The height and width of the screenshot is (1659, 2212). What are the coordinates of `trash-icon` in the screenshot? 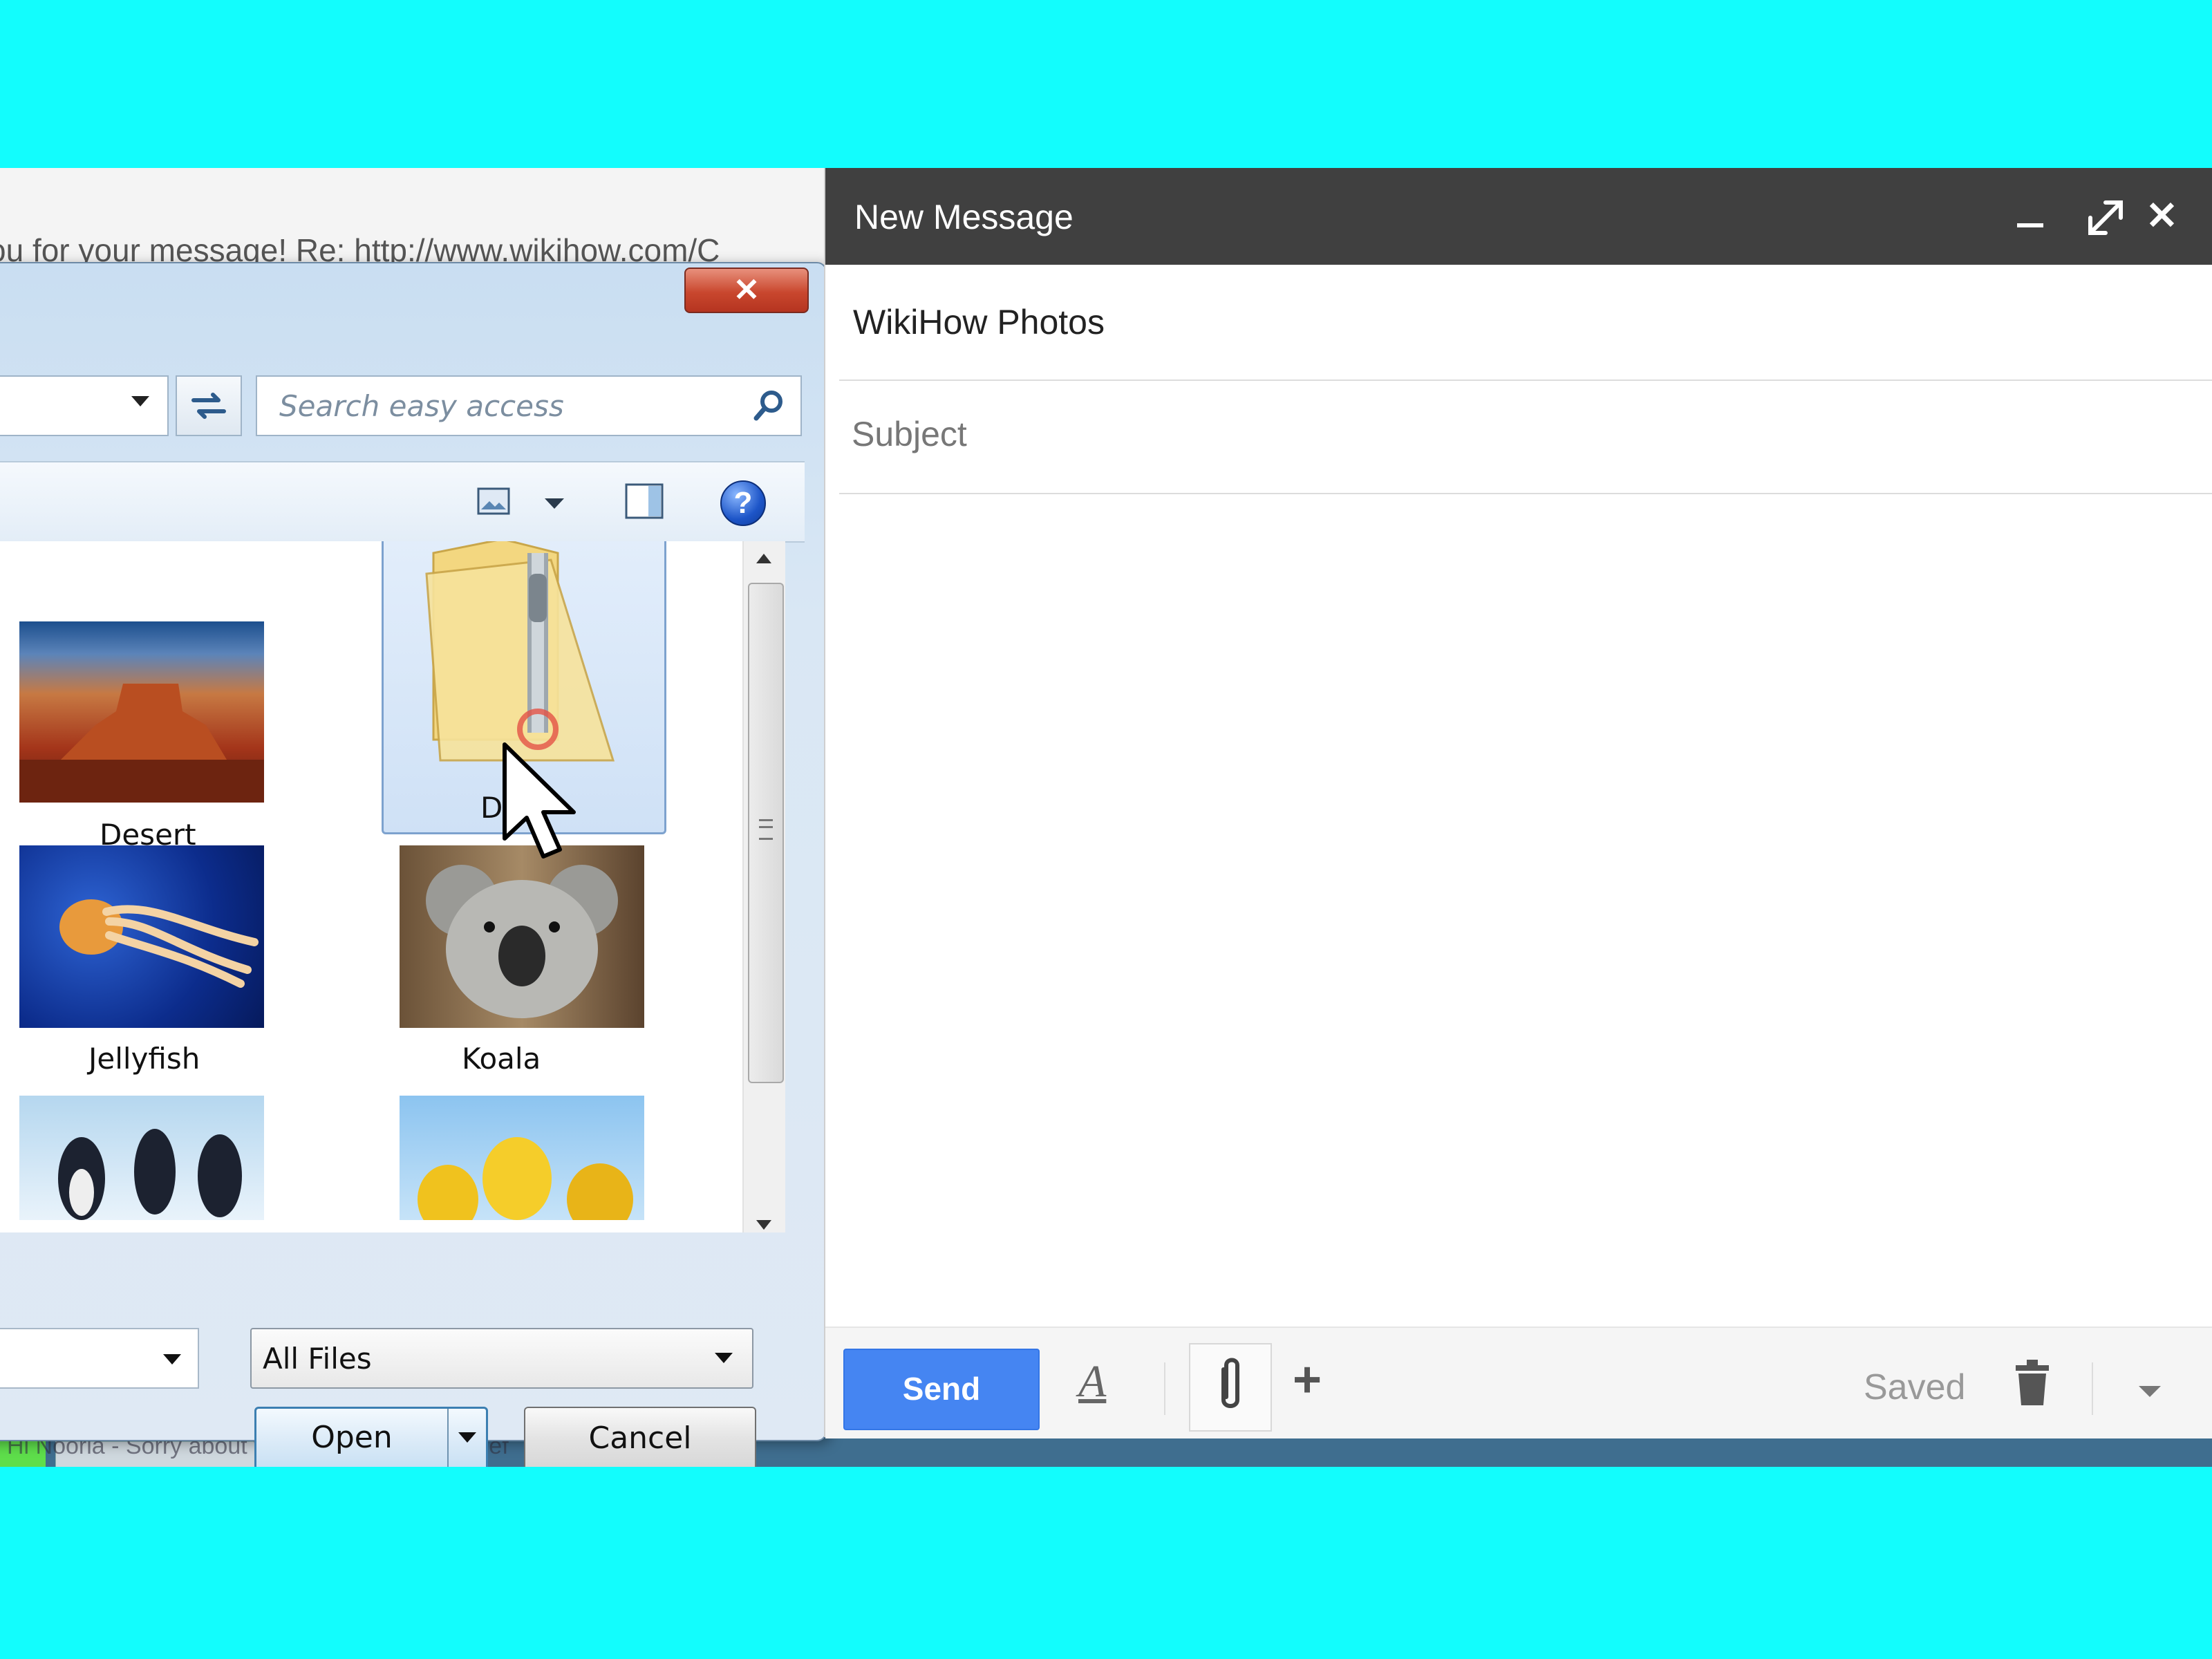 It's located at (2032, 1382).